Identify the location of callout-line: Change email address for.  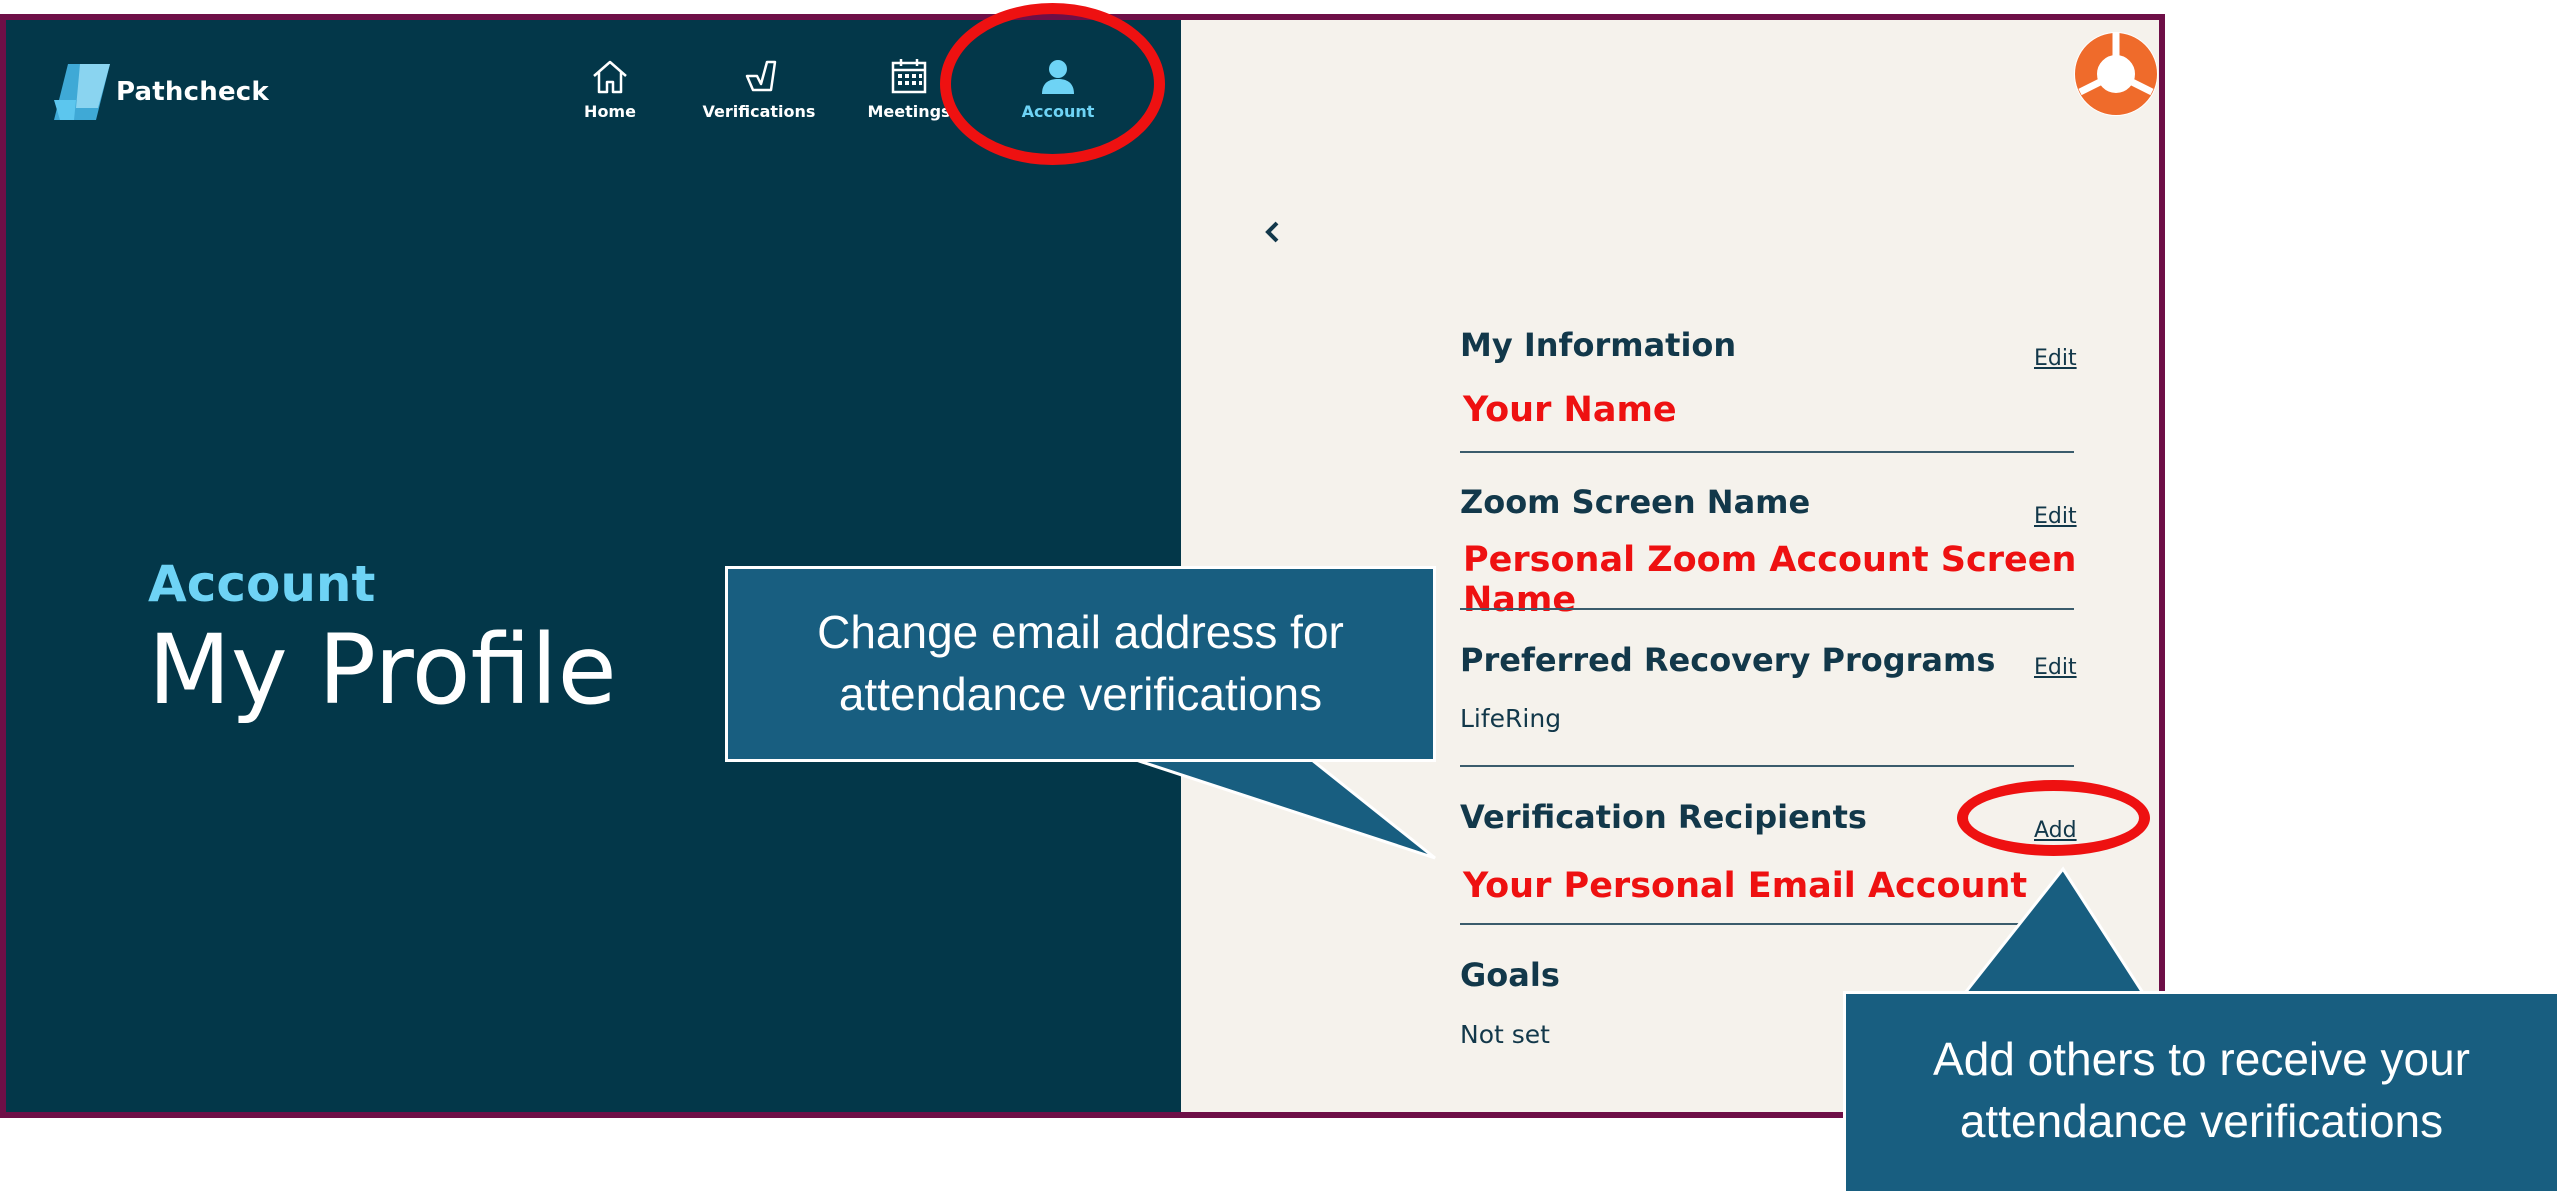
(1080, 632).